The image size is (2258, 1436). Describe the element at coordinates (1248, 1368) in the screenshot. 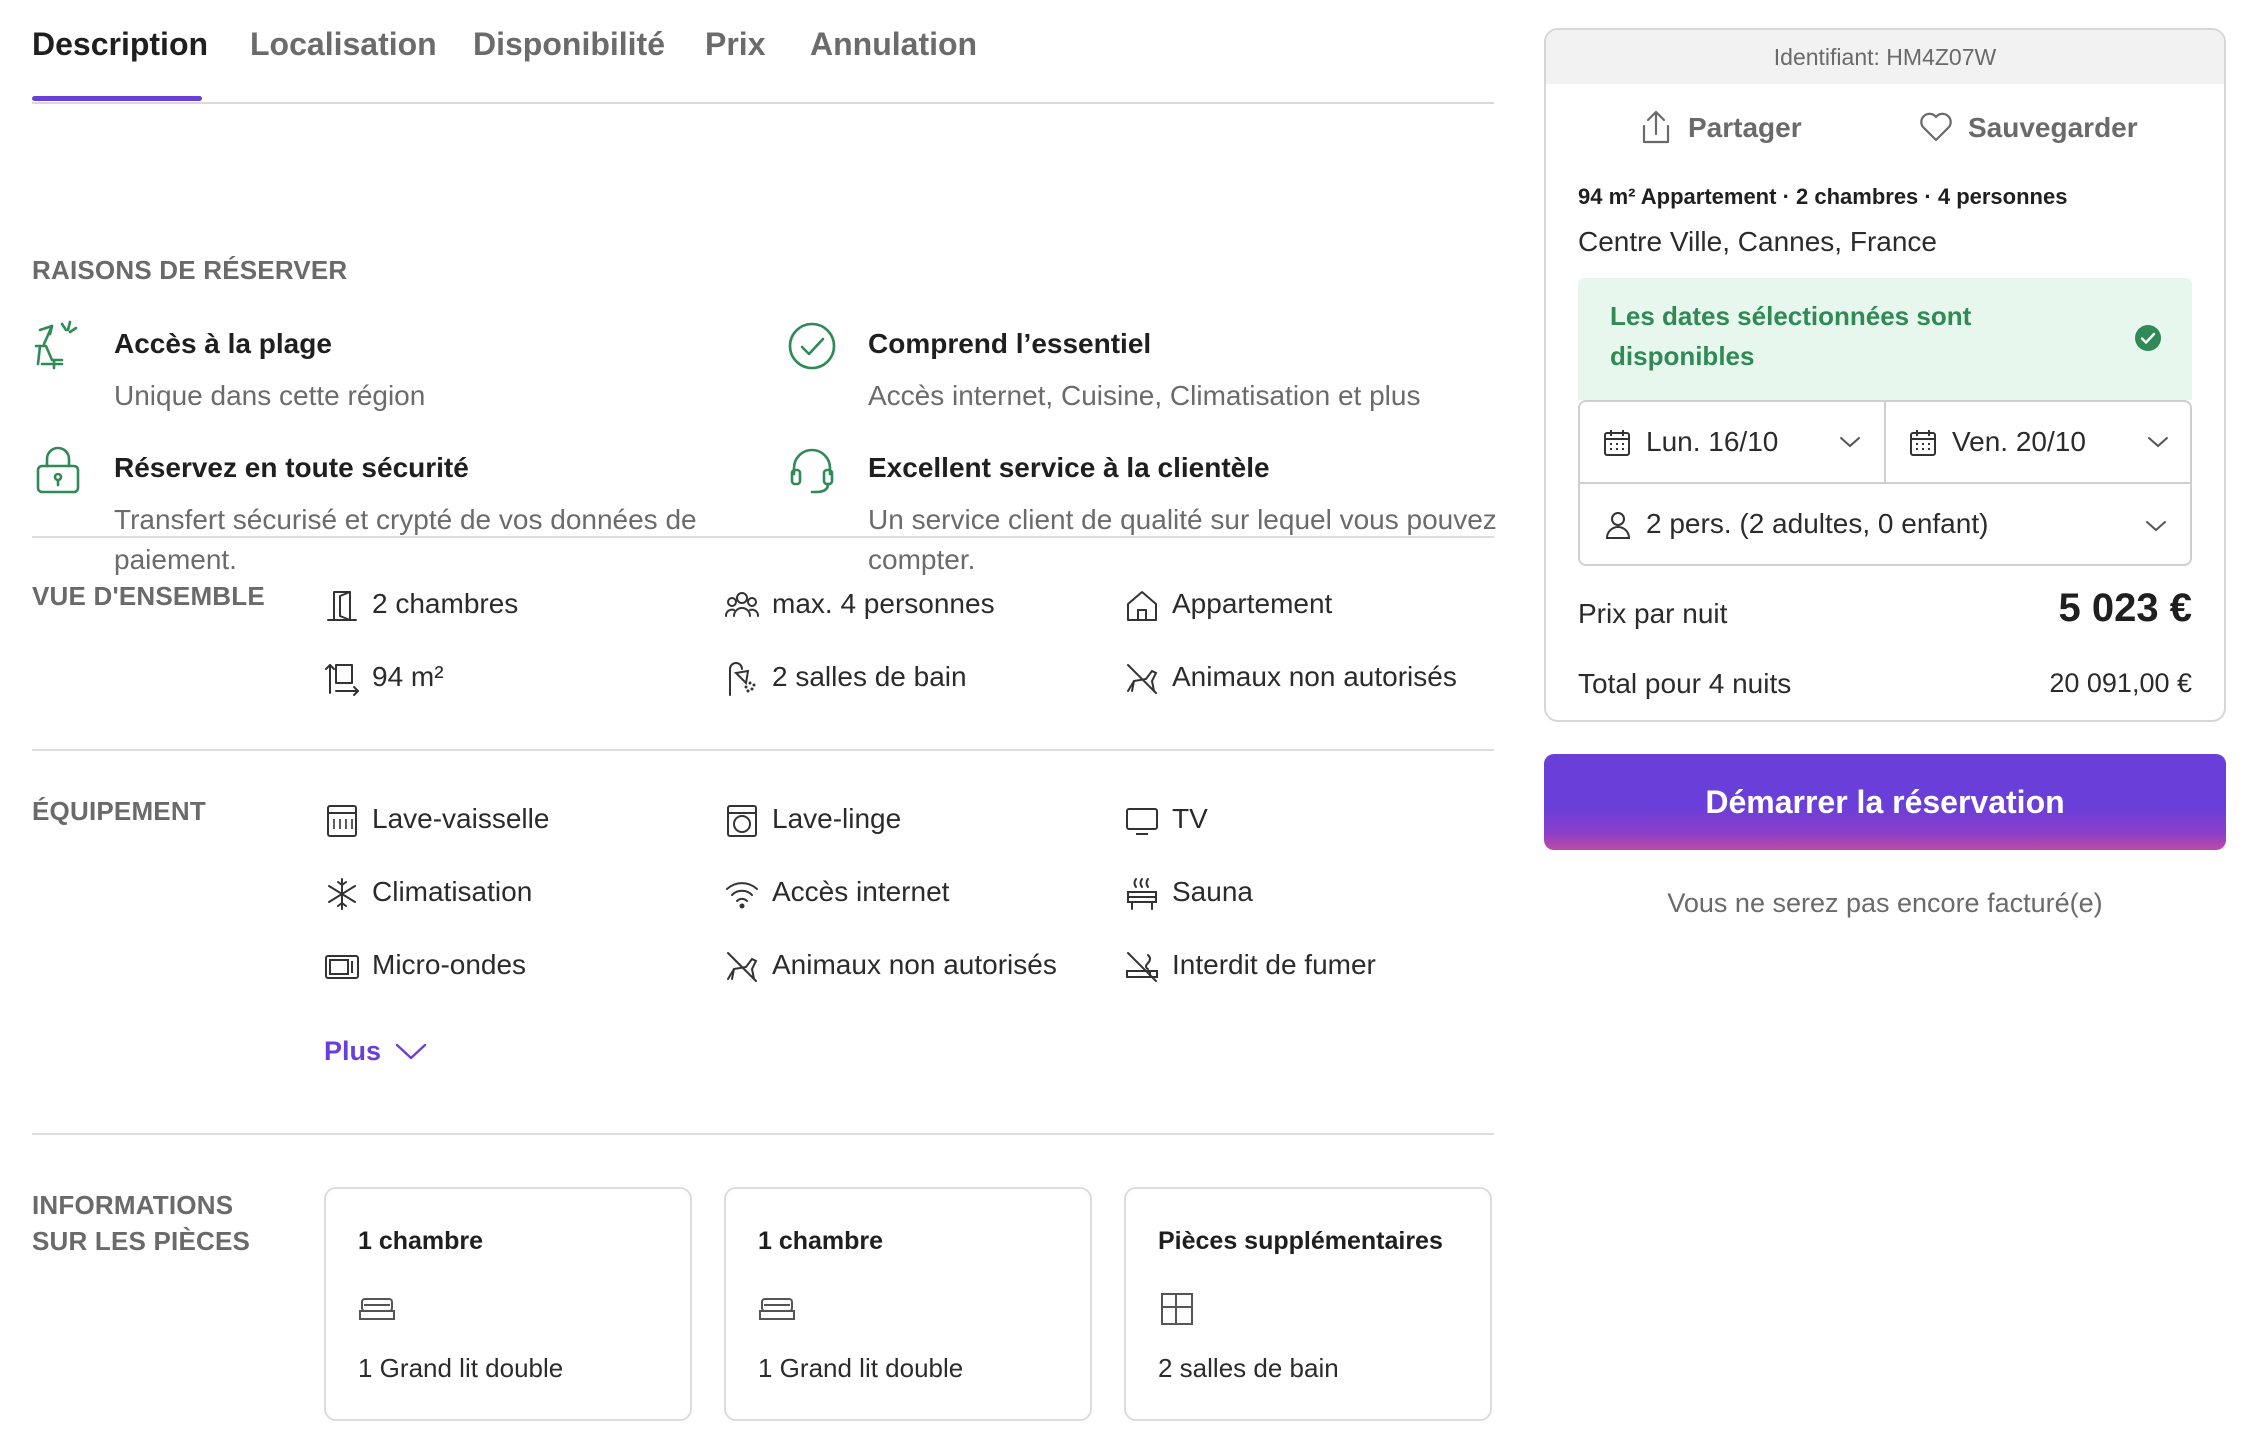

I see `room-description: 2 salles de bain` at that location.